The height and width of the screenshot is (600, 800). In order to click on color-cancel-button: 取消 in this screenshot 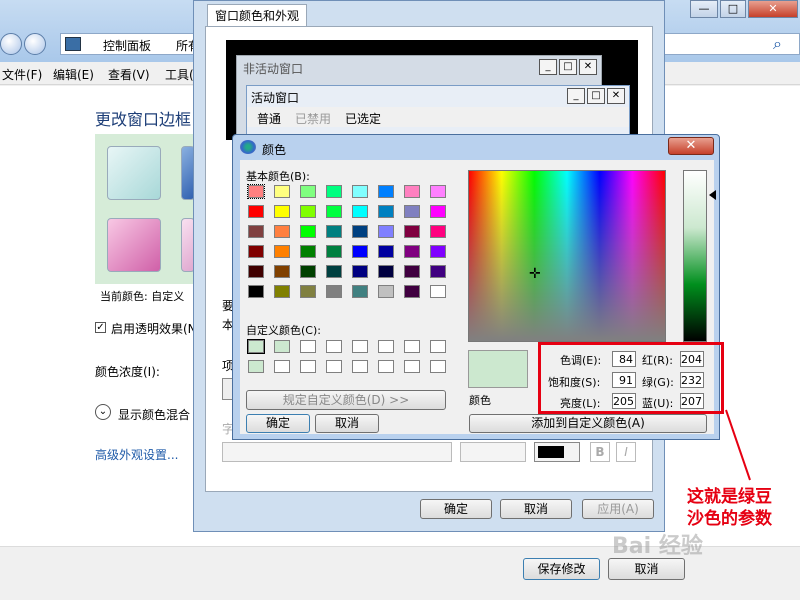, I will do `click(347, 423)`.